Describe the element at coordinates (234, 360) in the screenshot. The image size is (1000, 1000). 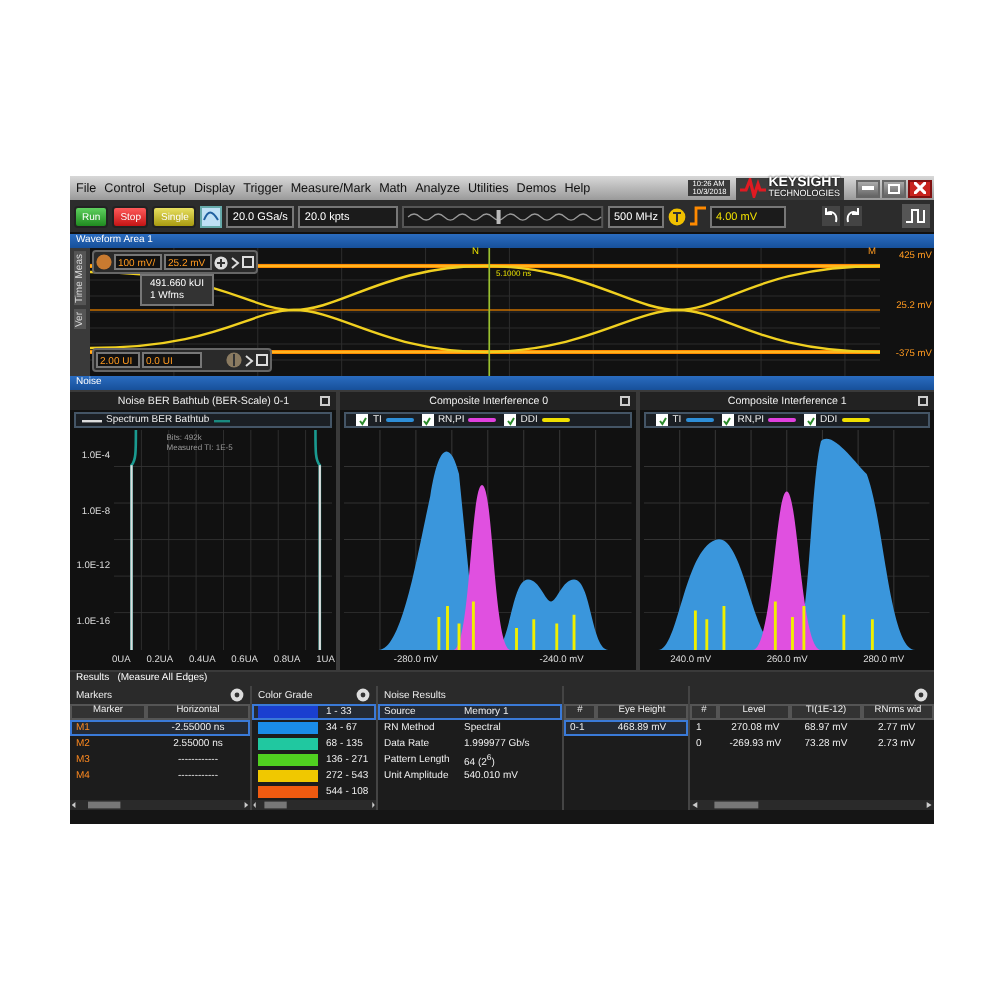
I see `knob-icon` at that location.